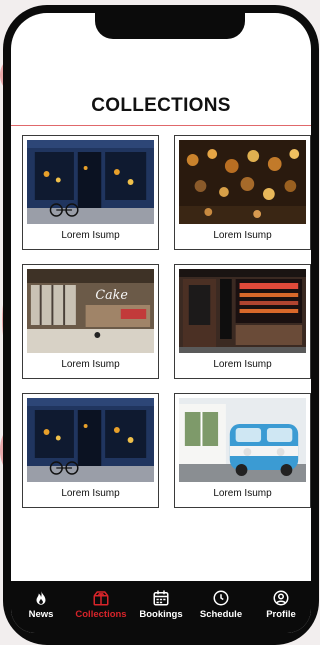  I want to click on tab-collections: Collections, so click(101, 604).